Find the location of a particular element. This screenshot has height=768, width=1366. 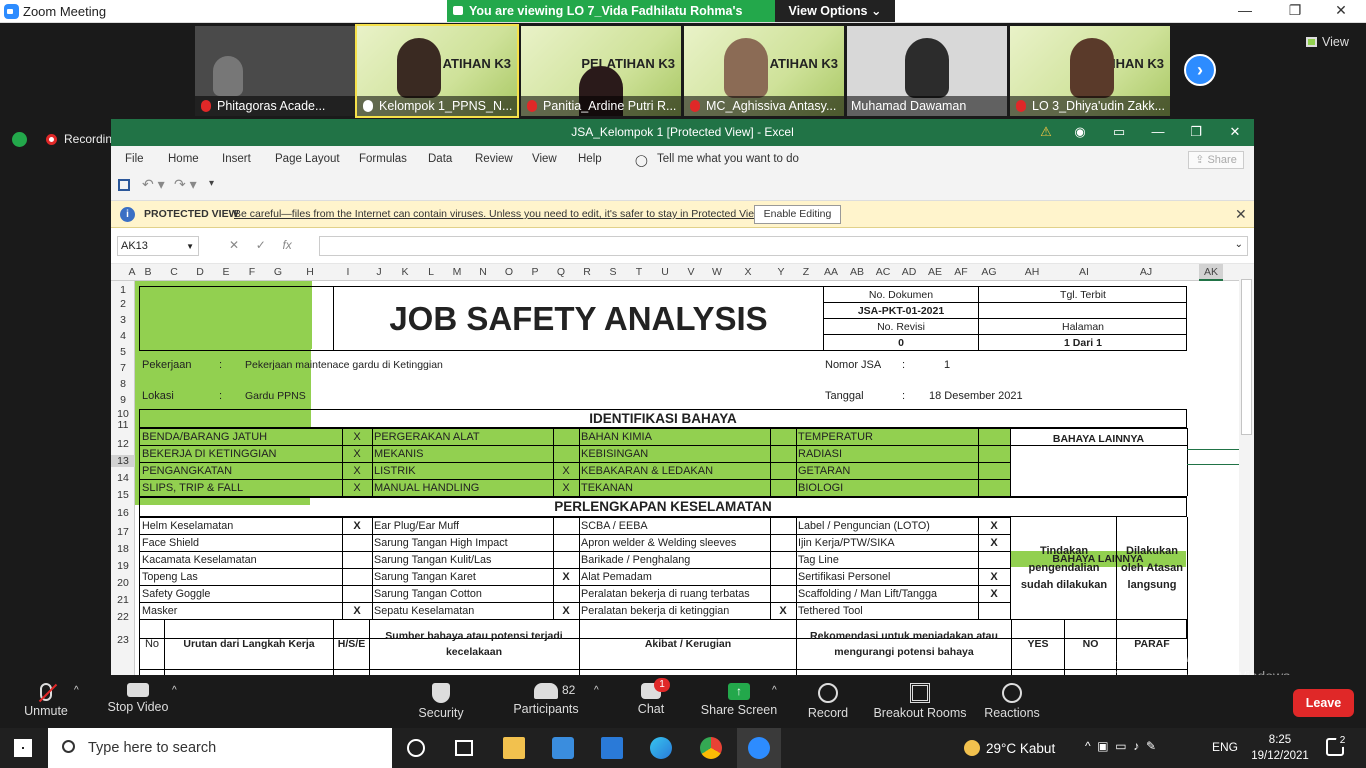

column-header: H is located at coordinates (310, 272).